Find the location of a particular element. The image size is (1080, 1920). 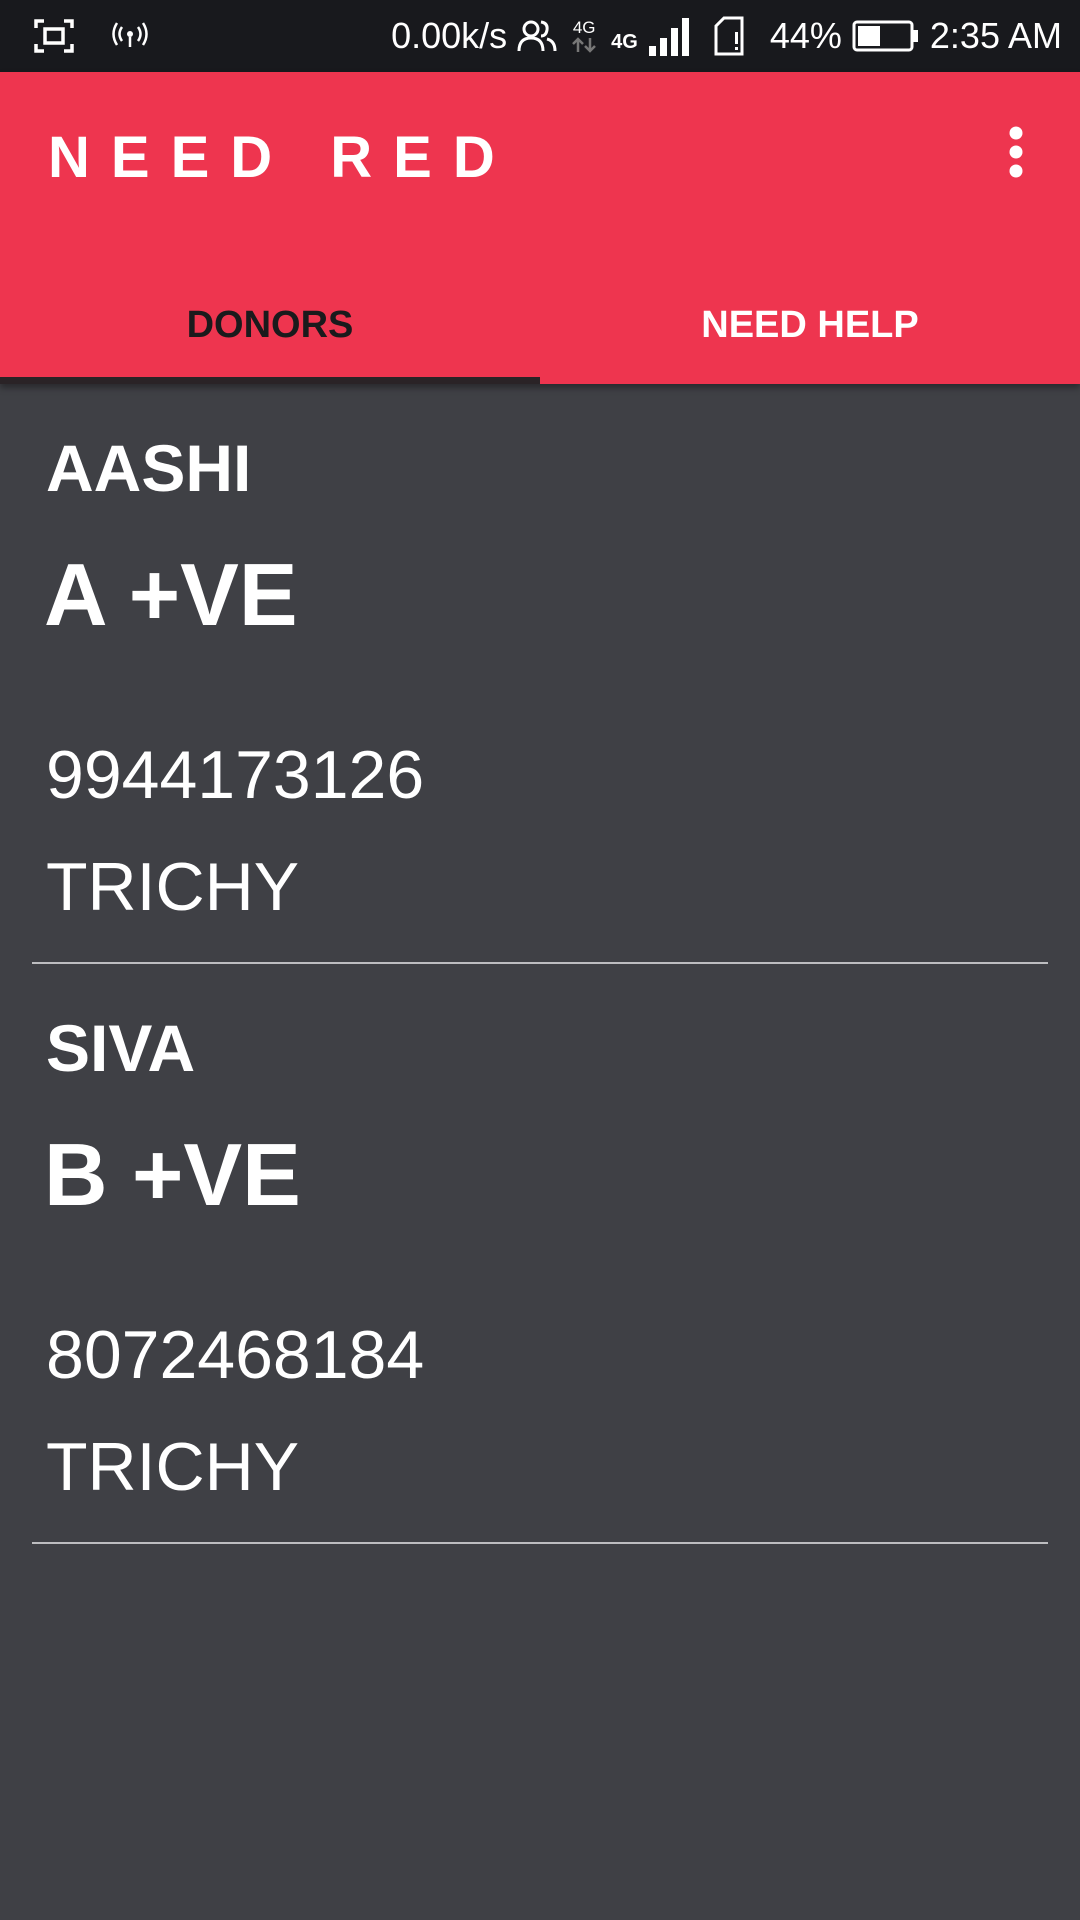

donor-name: SIVA is located at coordinates (121, 1048).